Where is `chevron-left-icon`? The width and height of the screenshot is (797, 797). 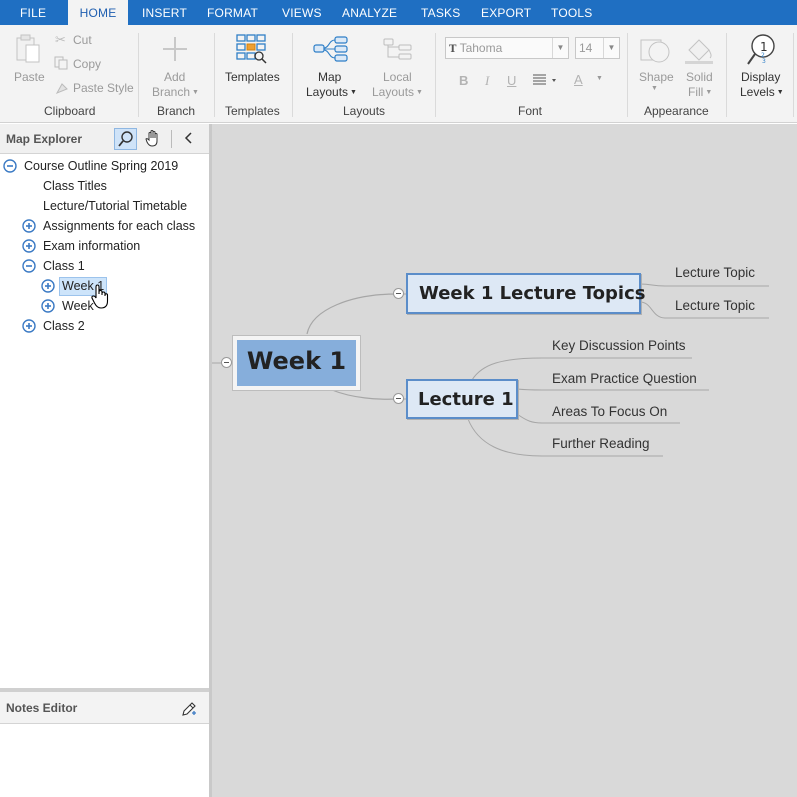
chevron-left-icon is located at coordinates (188, 138).